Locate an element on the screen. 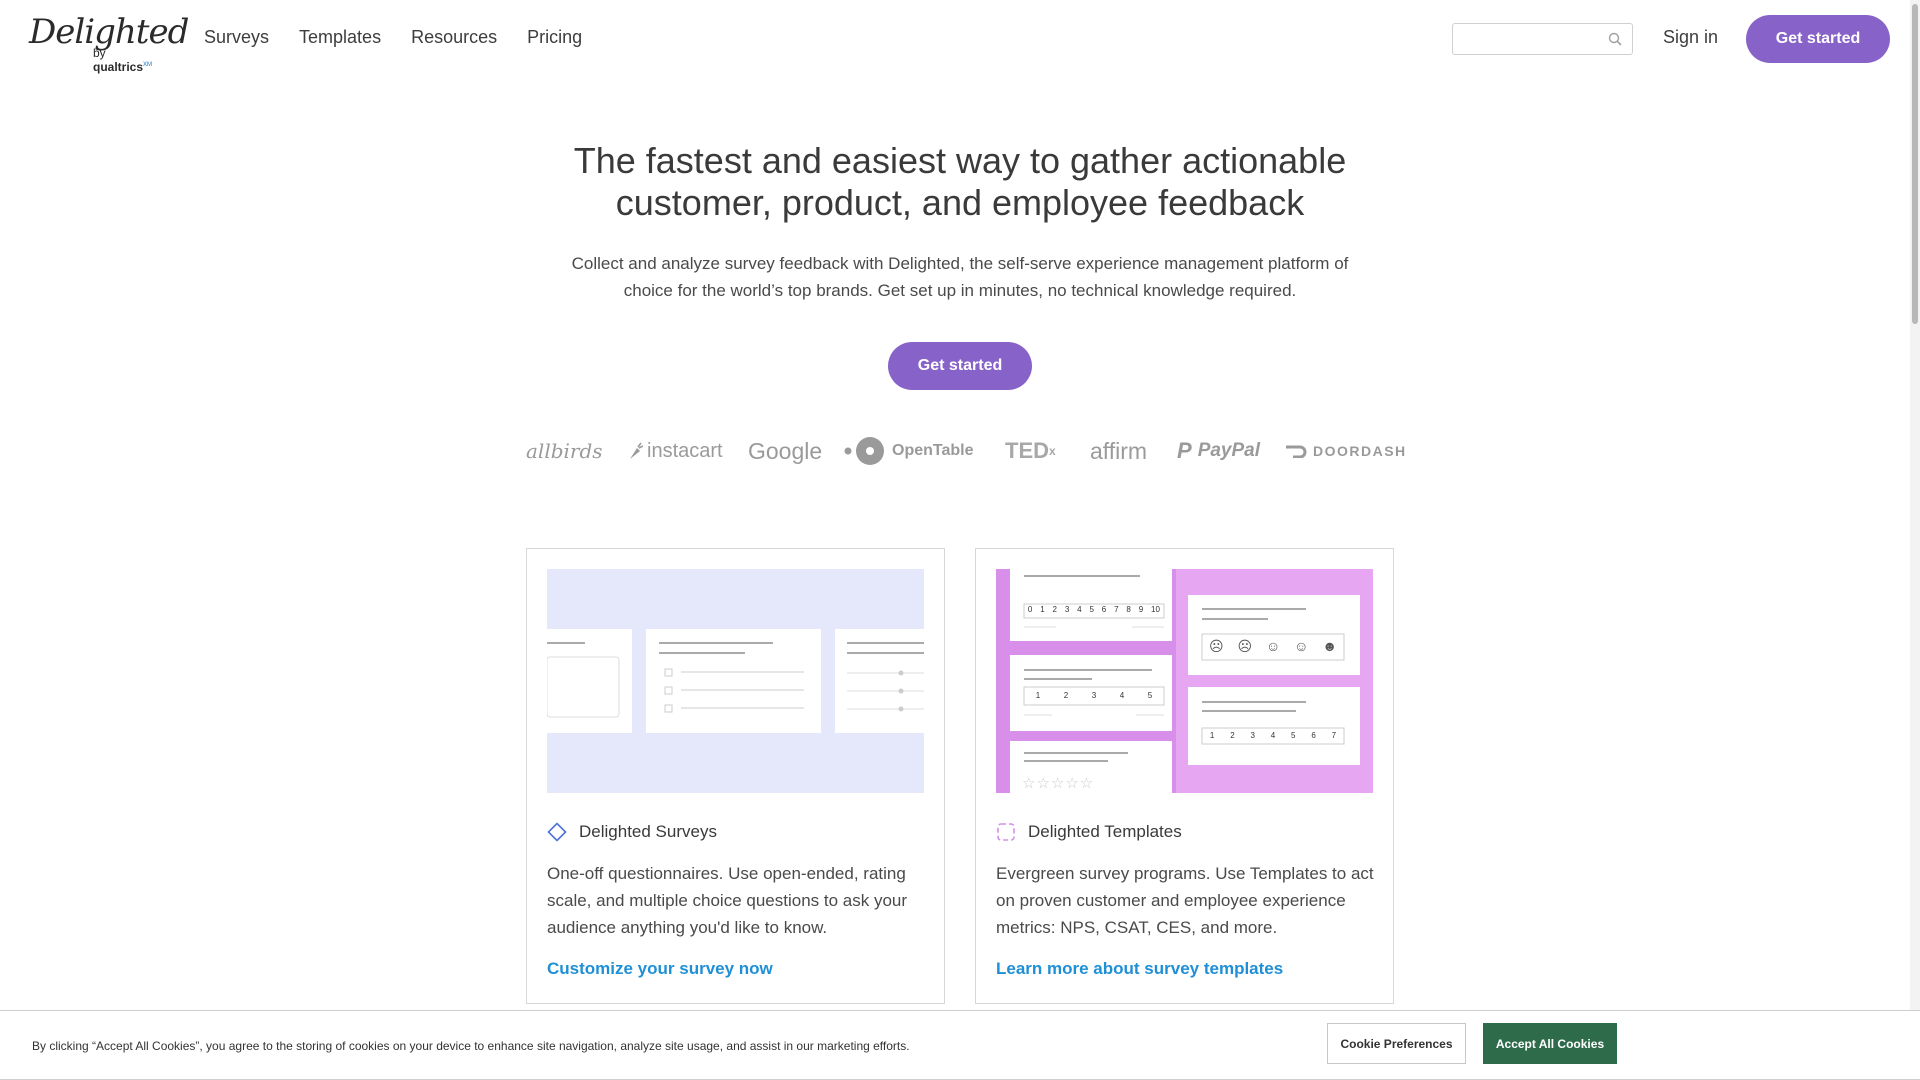 The width and height of the screenshot is (1920, 1080). nav-templates: Templates is located at coordinates (340, 37).